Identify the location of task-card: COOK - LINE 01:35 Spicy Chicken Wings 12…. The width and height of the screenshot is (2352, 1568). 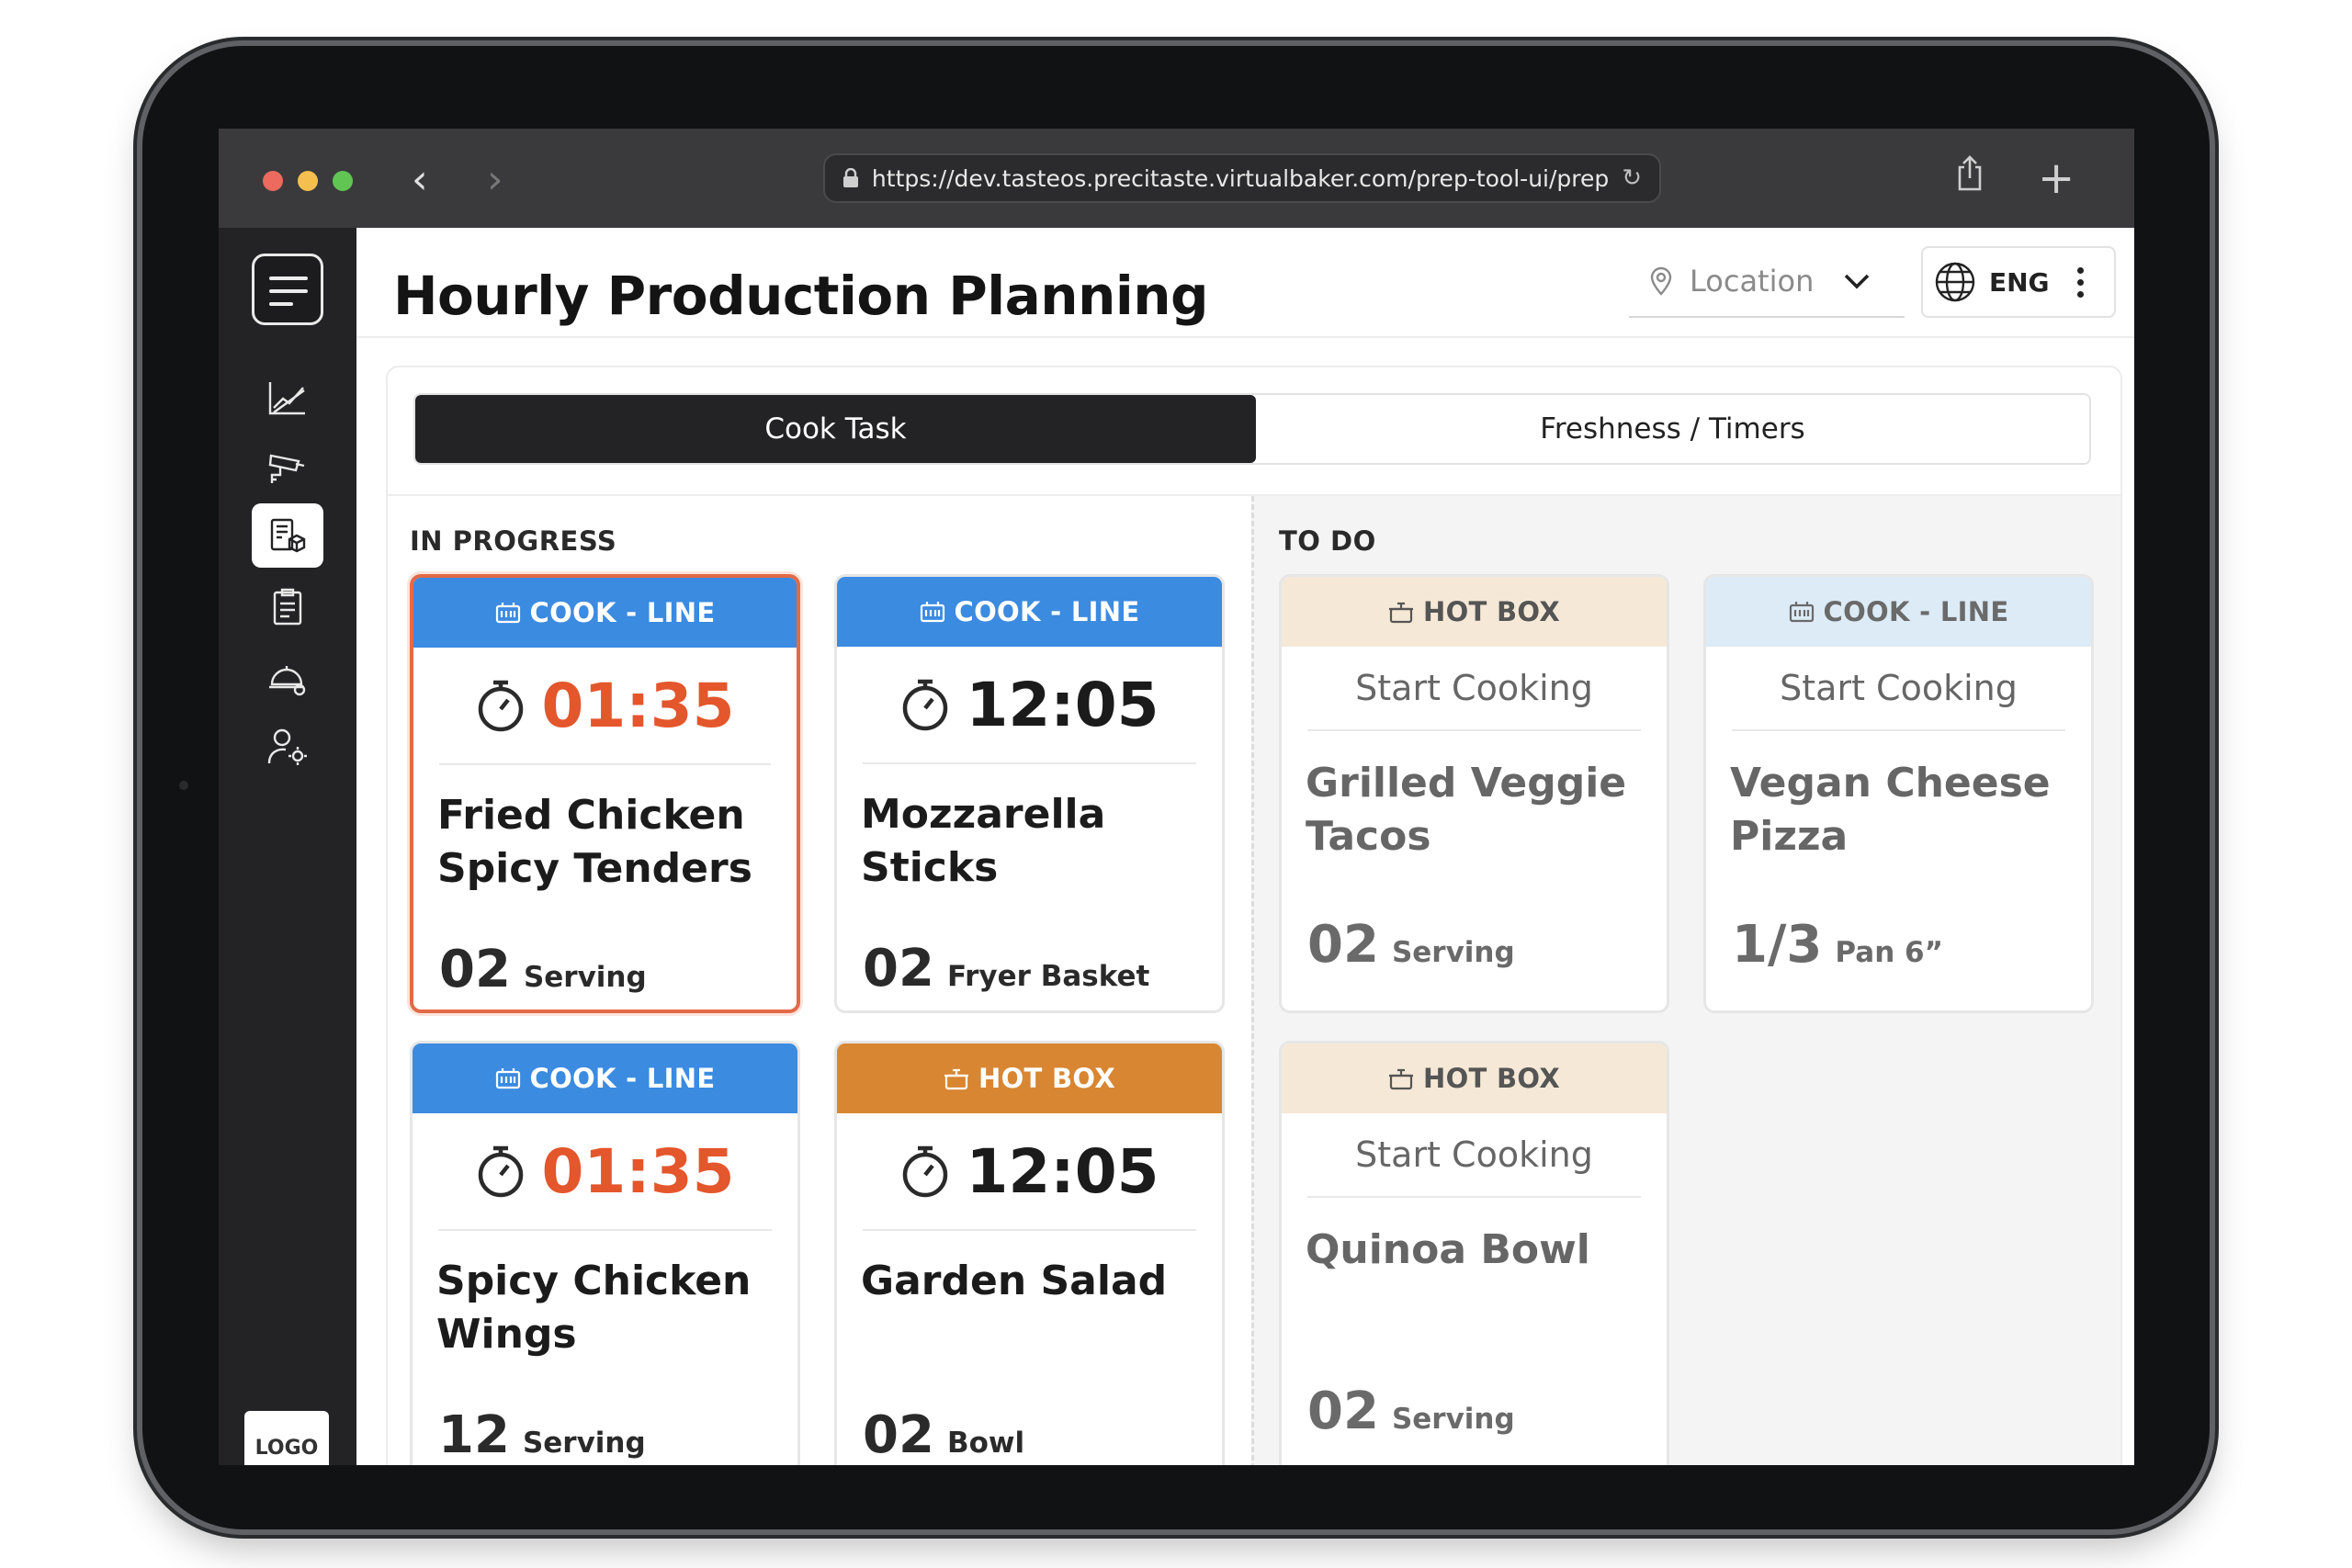
(605, 1253).